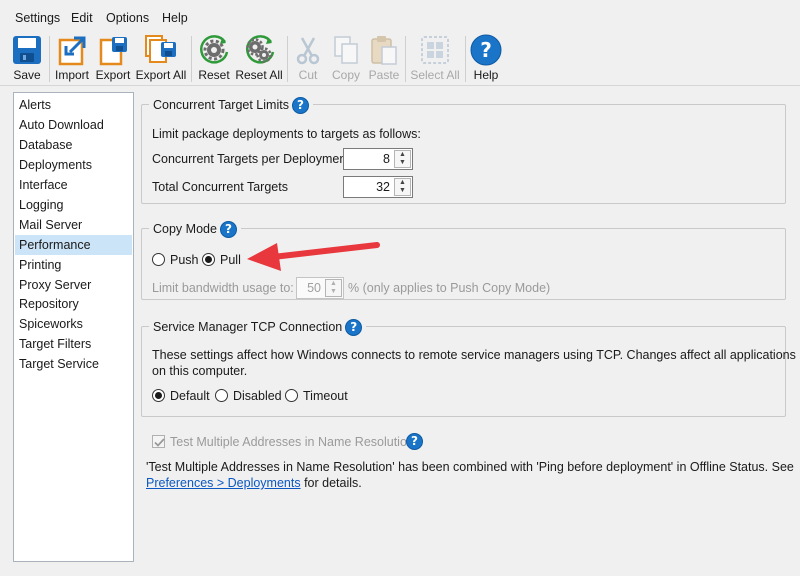  Describe the element at coordinates (190, 396) in the screenshot. I see `tcp-default-label: Default` at that location.